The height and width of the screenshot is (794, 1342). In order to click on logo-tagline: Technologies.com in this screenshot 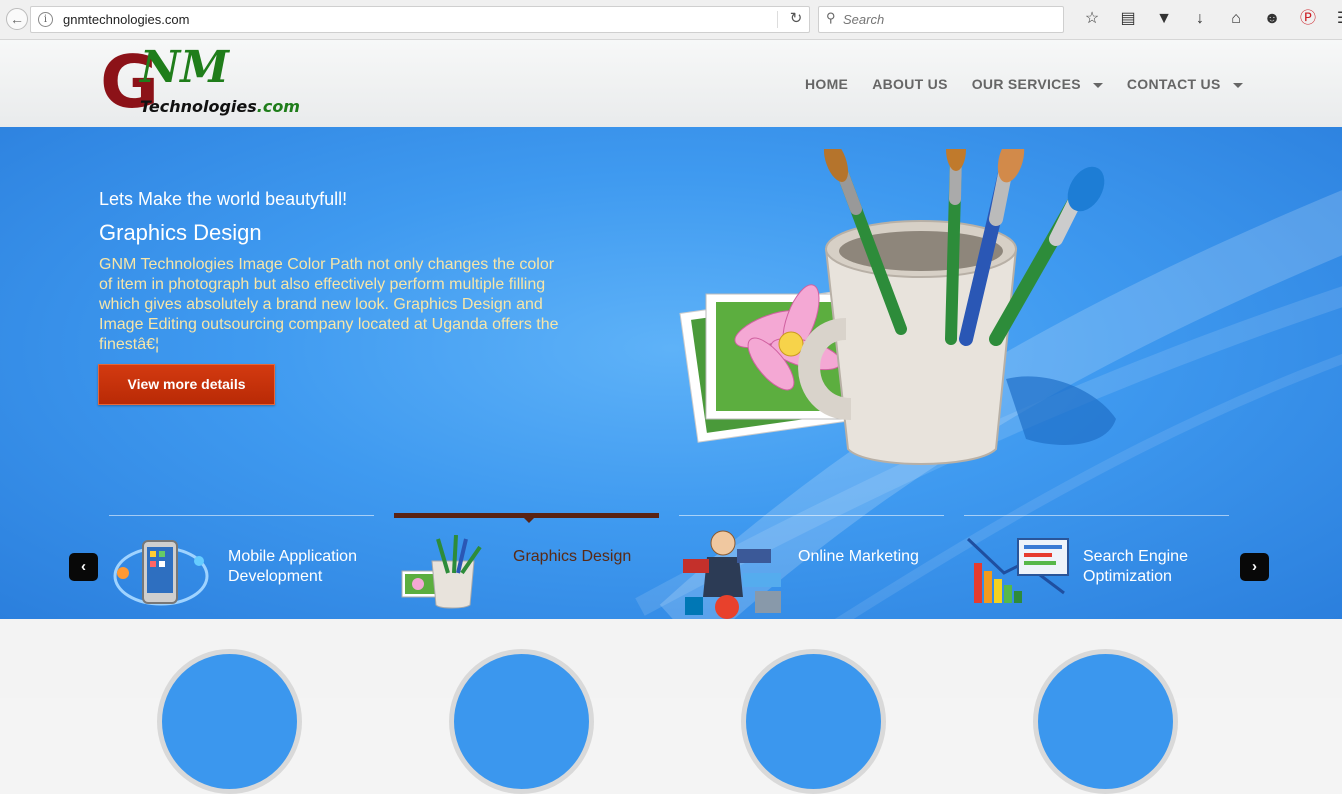, I will do `click(220, 106)`.